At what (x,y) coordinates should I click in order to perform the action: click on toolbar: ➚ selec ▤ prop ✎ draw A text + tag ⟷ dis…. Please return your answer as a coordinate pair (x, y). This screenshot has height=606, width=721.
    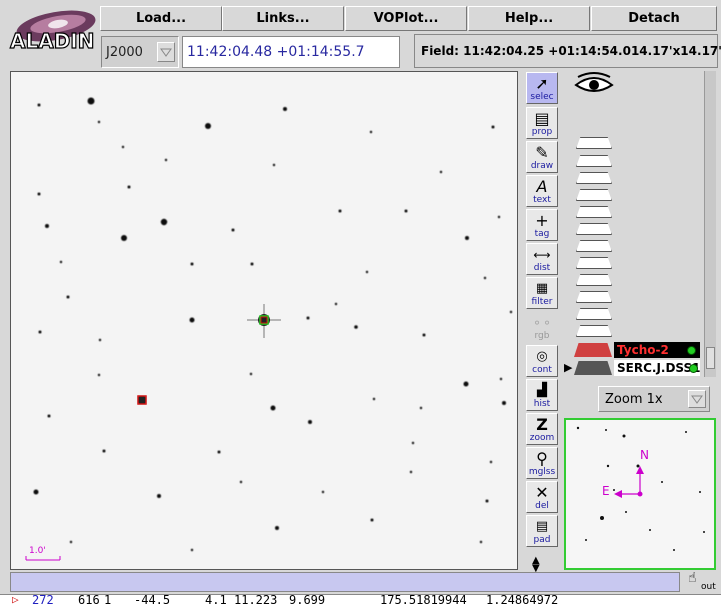
    Looking at the image, I should click on (542, 322).